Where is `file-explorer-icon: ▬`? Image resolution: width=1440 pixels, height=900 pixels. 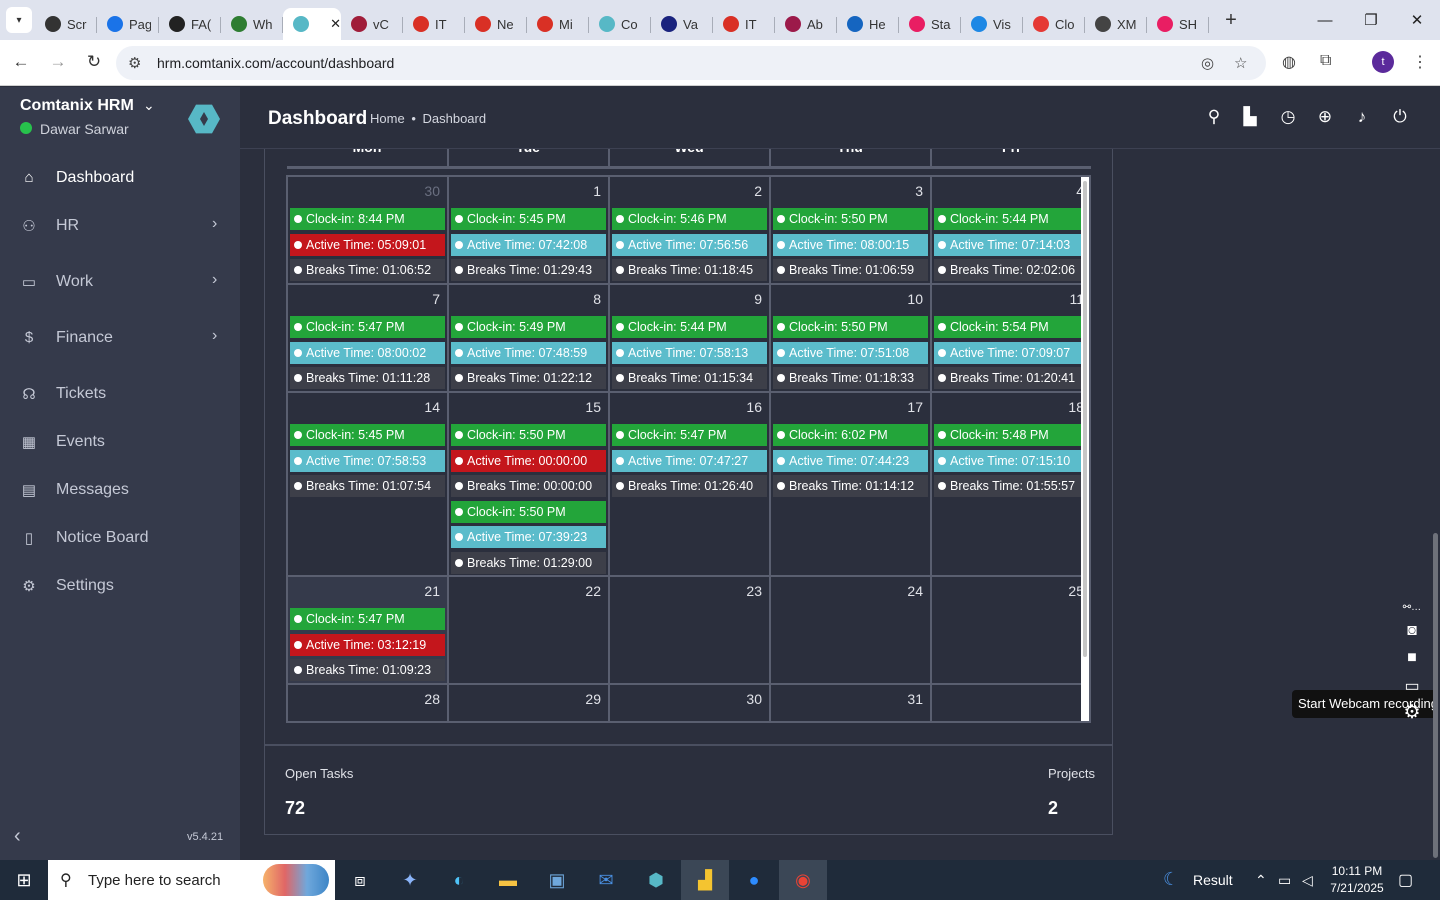 file-explorer-icon: ▬ is located at coordinates (508, 880).